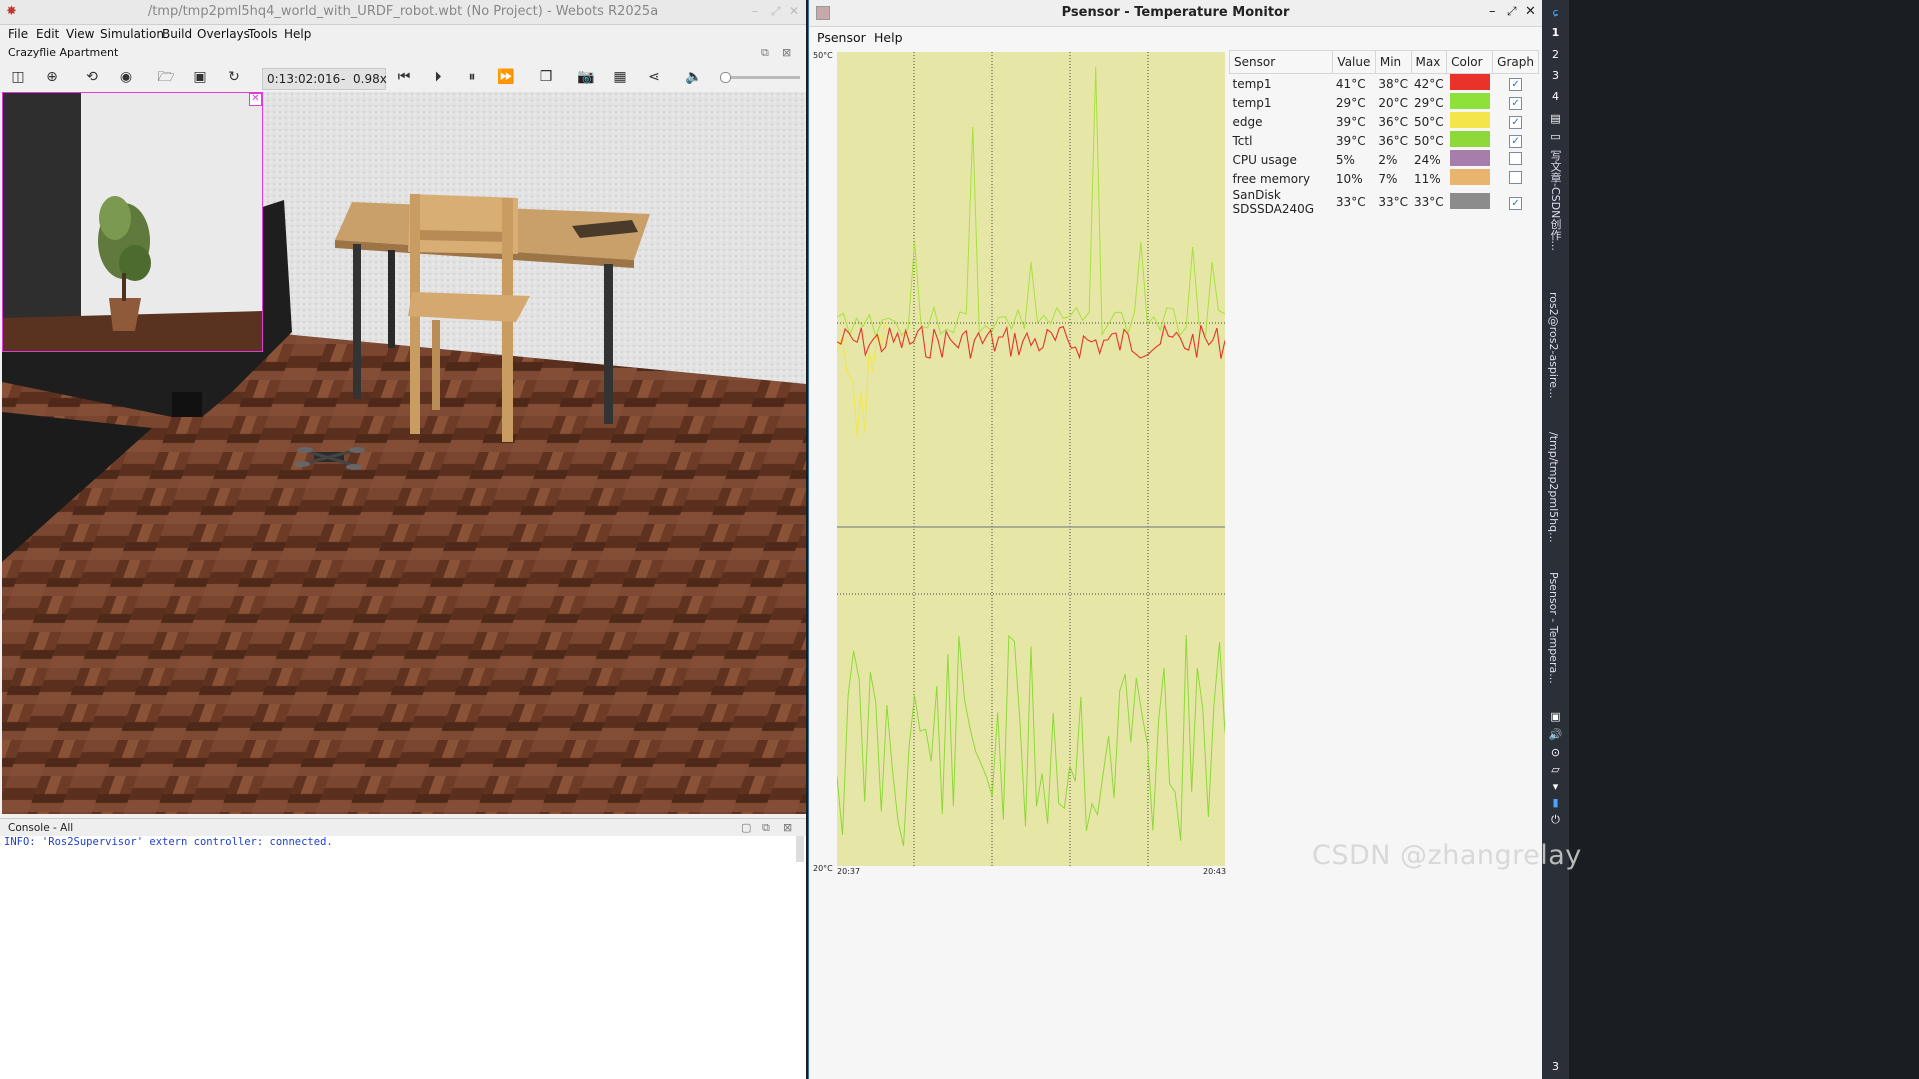 This screenshot has width=1919, height=1079. What do you see at coordinates (760, 77) in the screenshot?
I see `volume-slider` at bounding box center [760, 77].